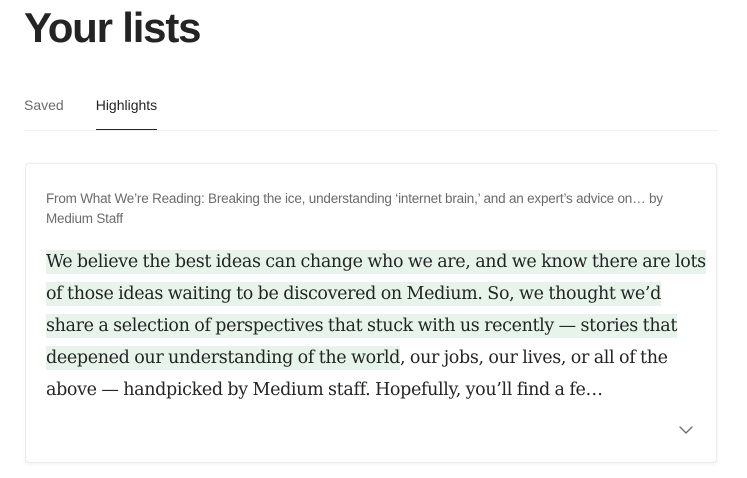 Image resolution: width=747 pixels, height=478 pixels. I want to click on tab-saved: Saved, so click(44, 108).